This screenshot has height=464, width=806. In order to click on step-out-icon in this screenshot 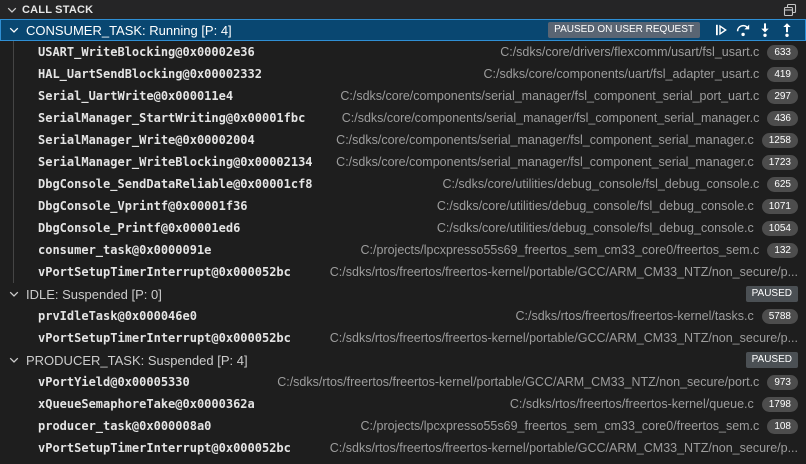, I will do `click(787, 30)`.